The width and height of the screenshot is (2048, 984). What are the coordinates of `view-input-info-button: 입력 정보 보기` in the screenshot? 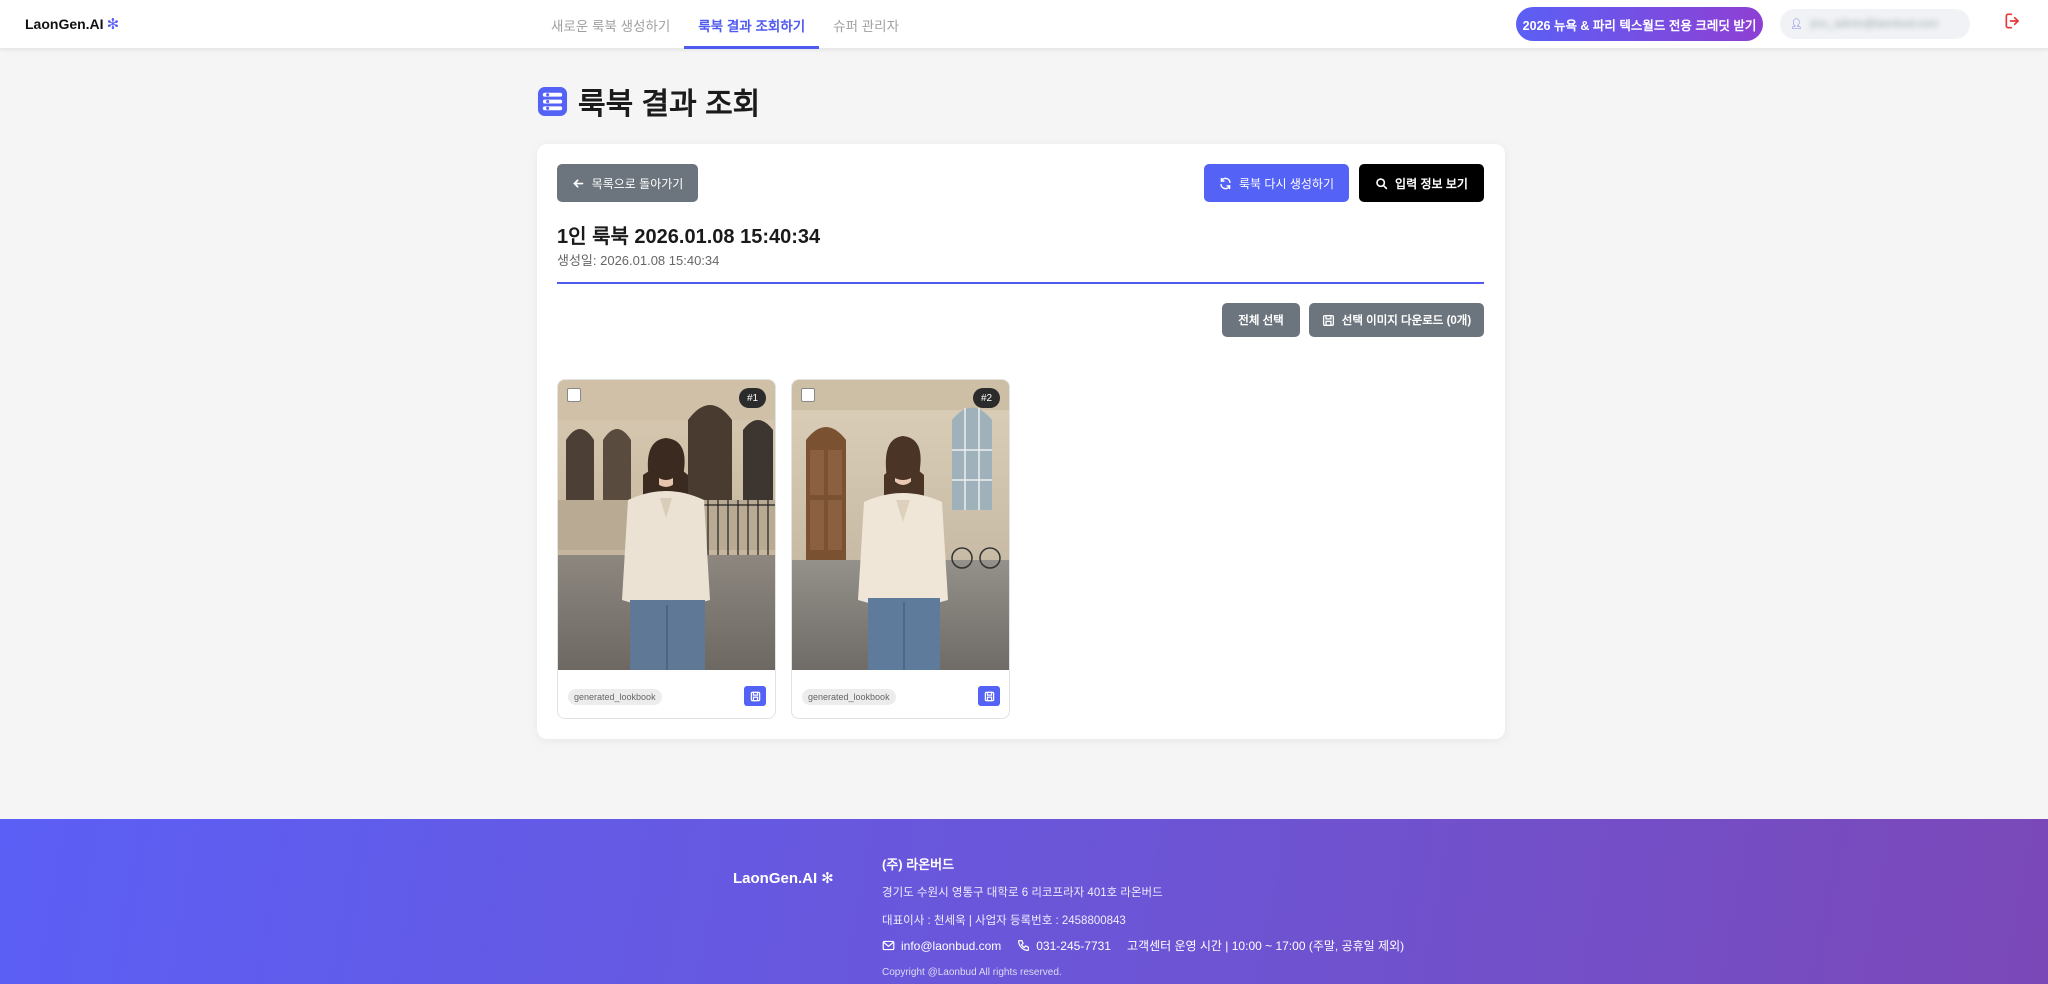 It's located at (1421, 183).